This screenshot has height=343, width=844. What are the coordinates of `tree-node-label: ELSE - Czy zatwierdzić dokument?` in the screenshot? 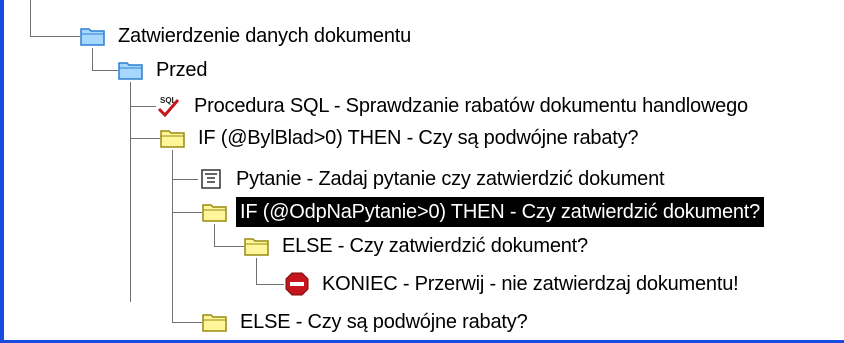 It's located at (435, 246).